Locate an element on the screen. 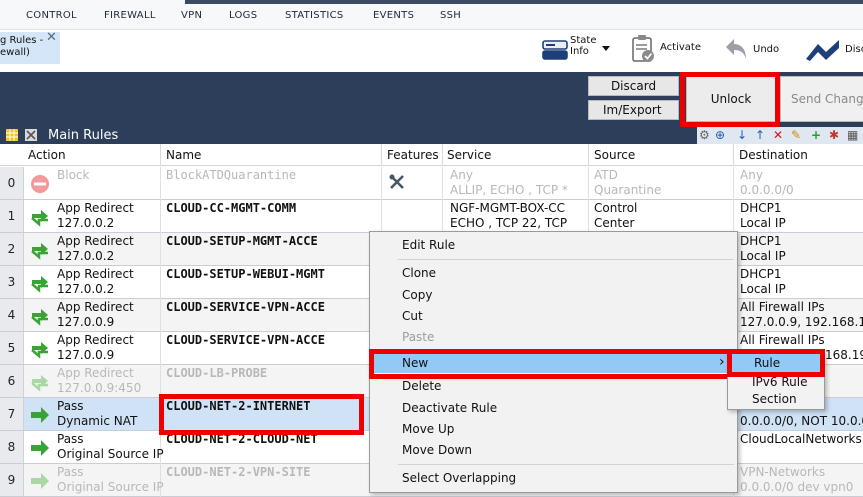  tools-icon is located at coordinates (396, 181).